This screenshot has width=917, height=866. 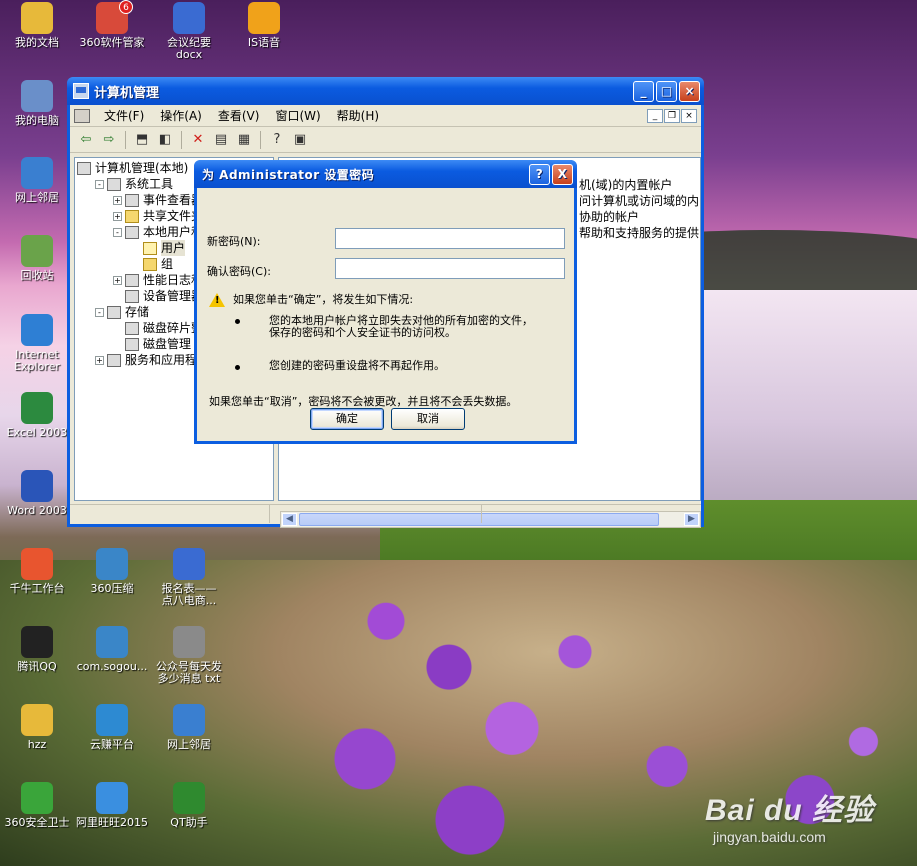 I want to click on dialog-help-button: ?, so click(x=539, y=174).